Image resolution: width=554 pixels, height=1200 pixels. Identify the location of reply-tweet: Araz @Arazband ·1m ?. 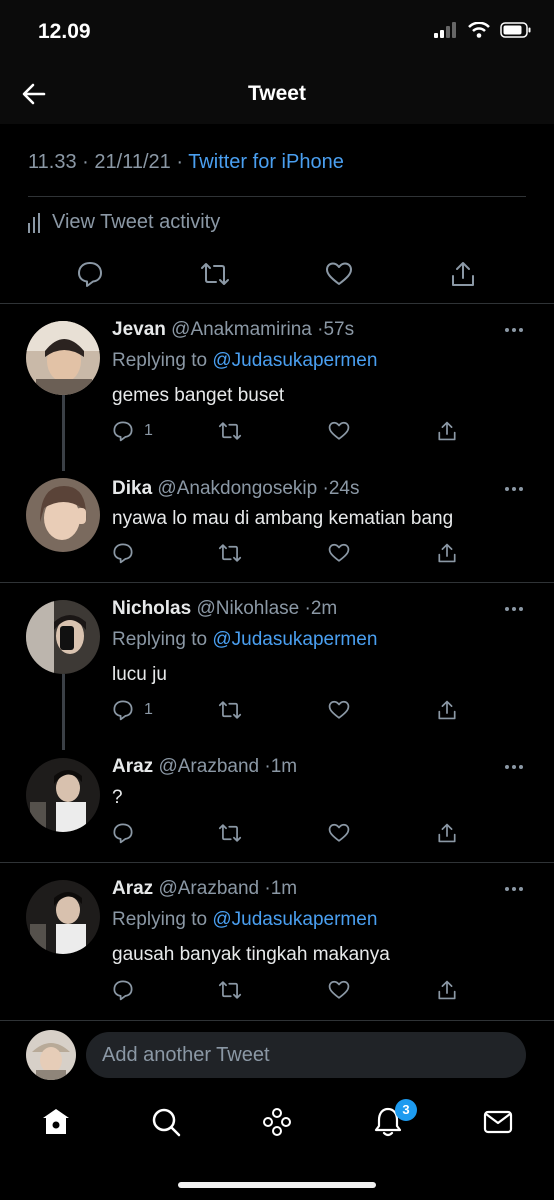
(277, 805).